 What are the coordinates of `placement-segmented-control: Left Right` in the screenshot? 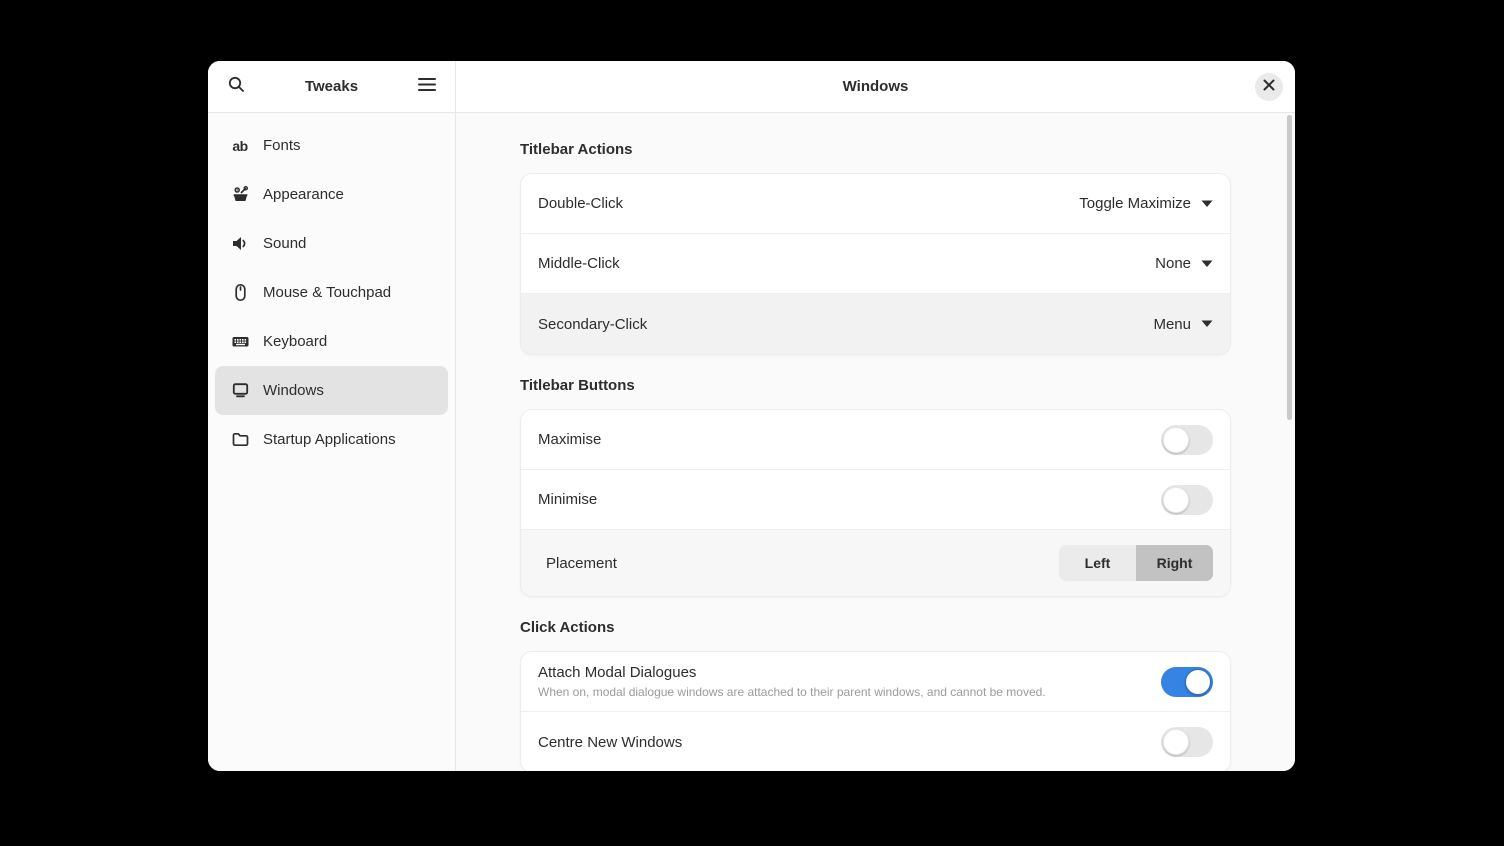 It's located at (1136, 563).